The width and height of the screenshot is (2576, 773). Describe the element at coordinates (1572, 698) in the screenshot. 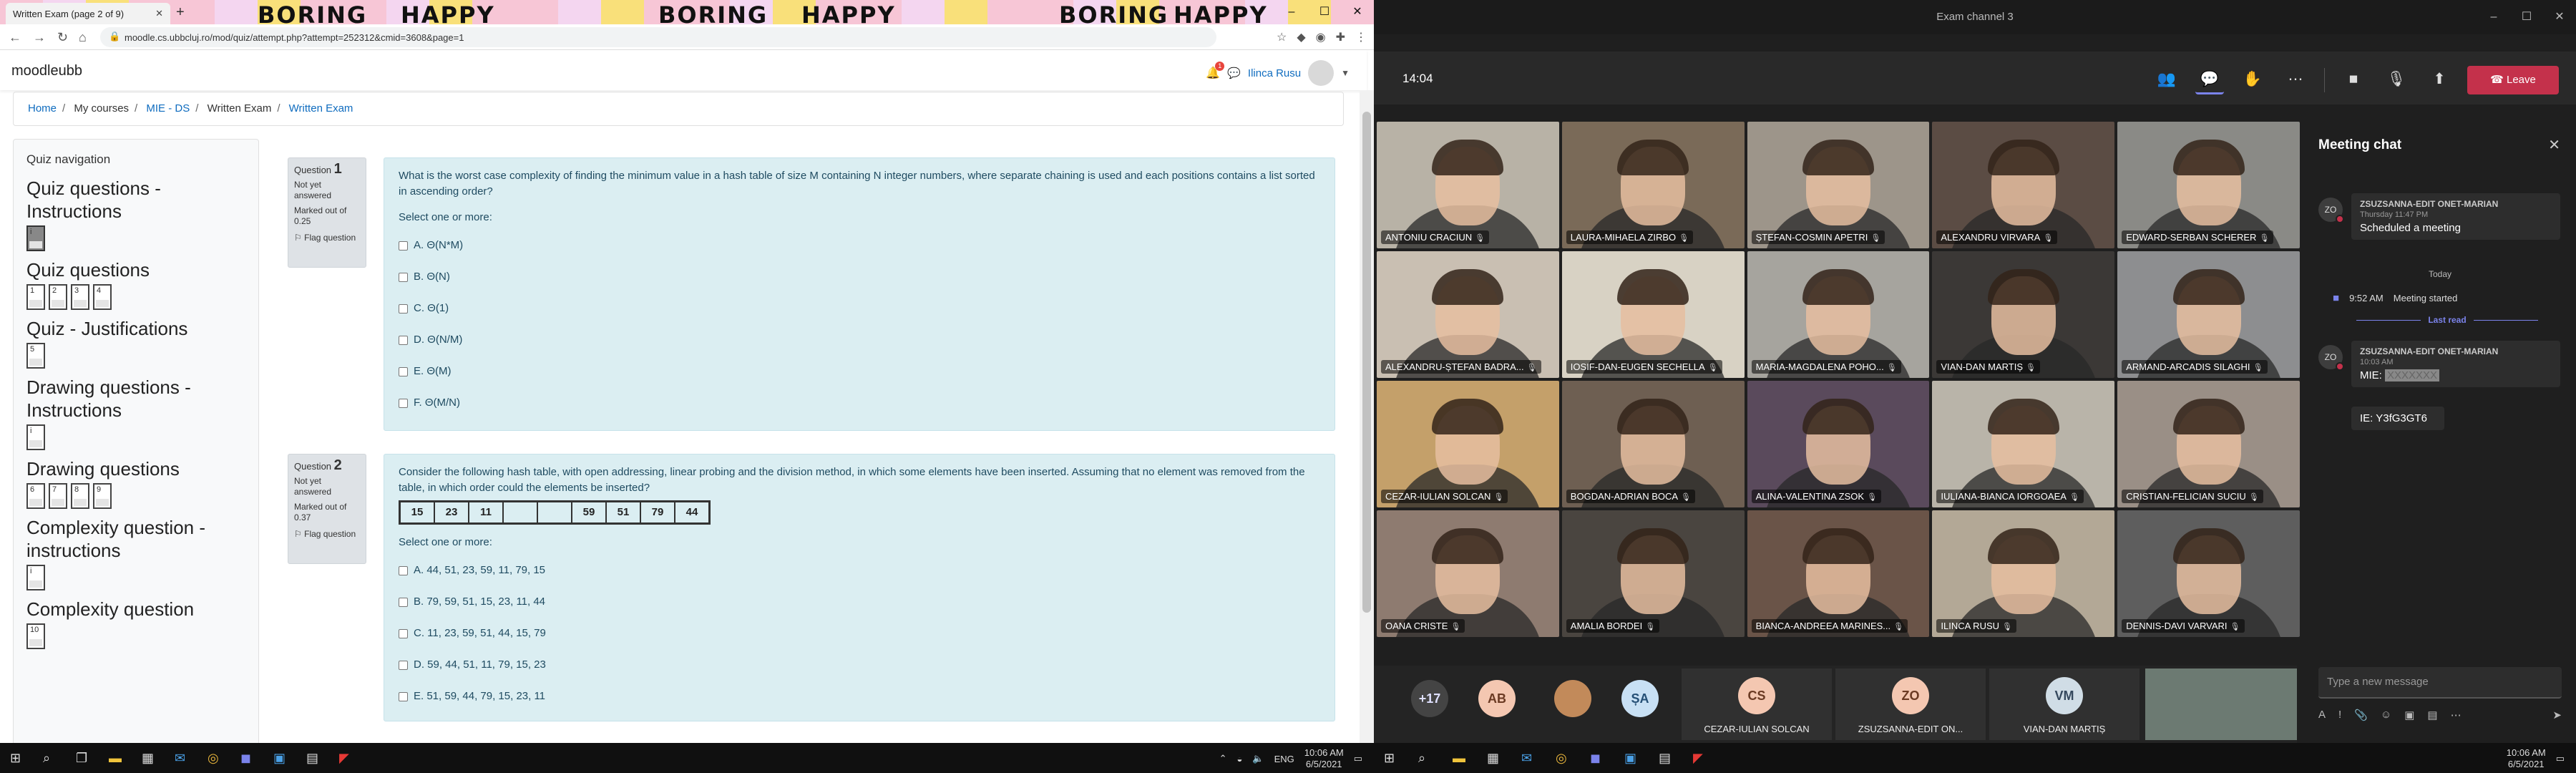

I see `avatar-photo` at that location.